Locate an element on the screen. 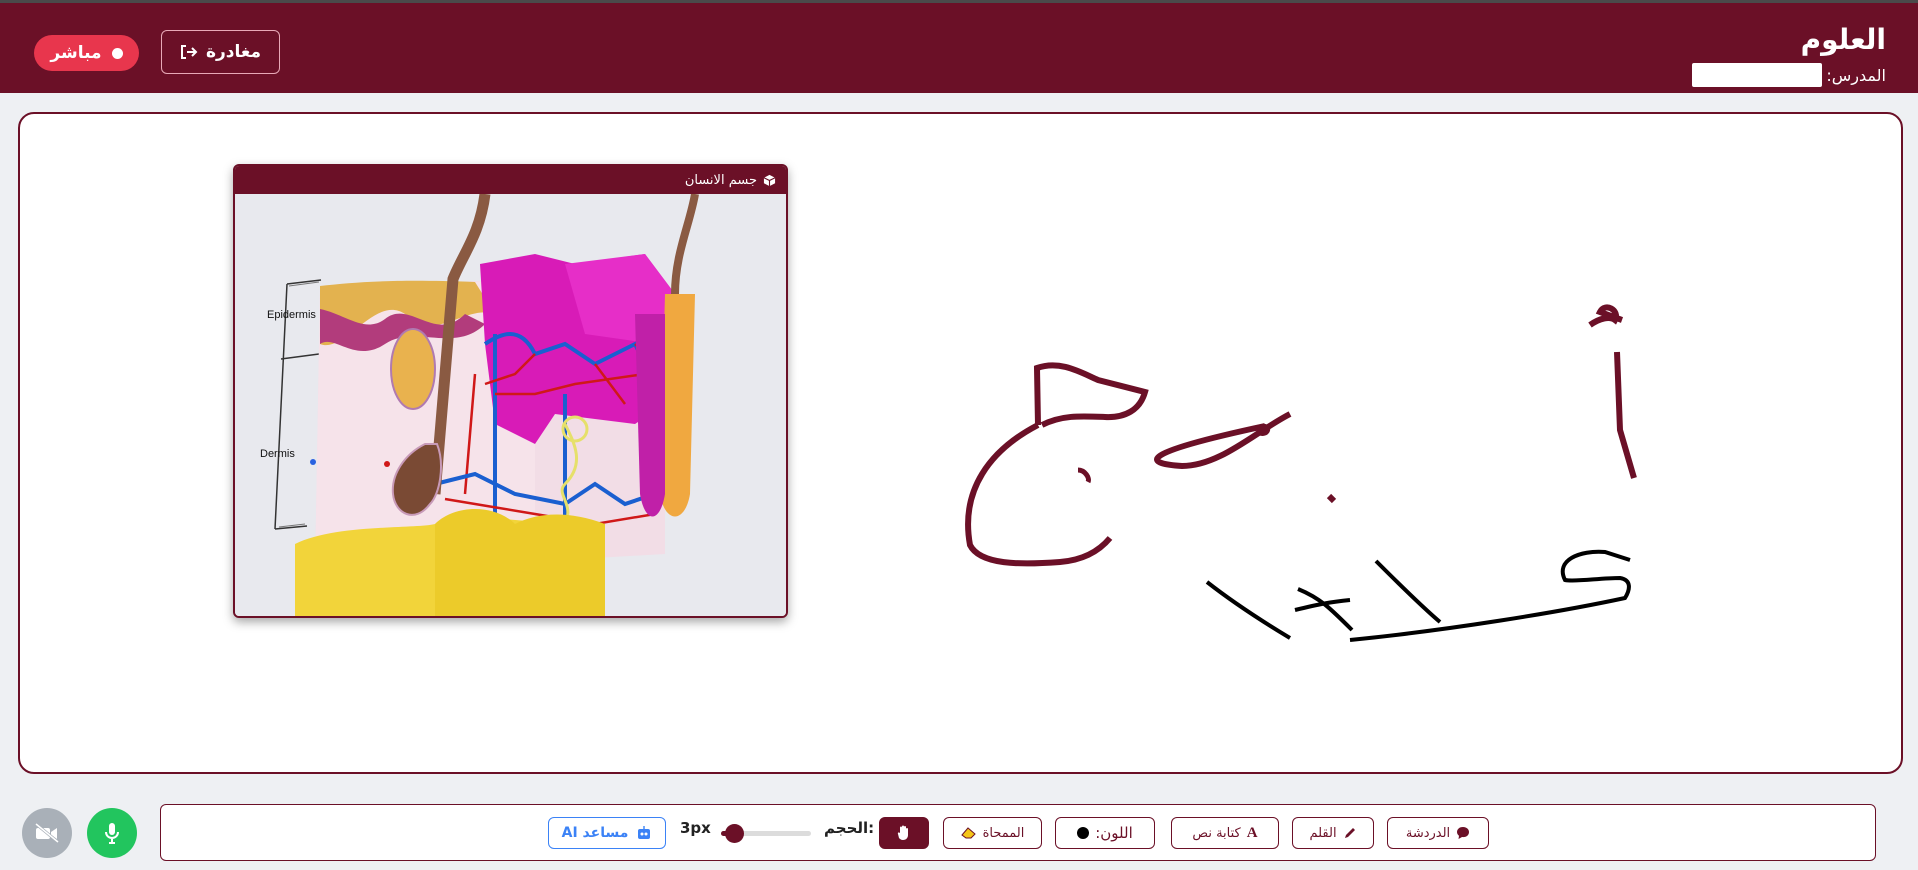 The width and height of the screenshot is (1918, 870). robot-icon is located at coordinates (644, 832).